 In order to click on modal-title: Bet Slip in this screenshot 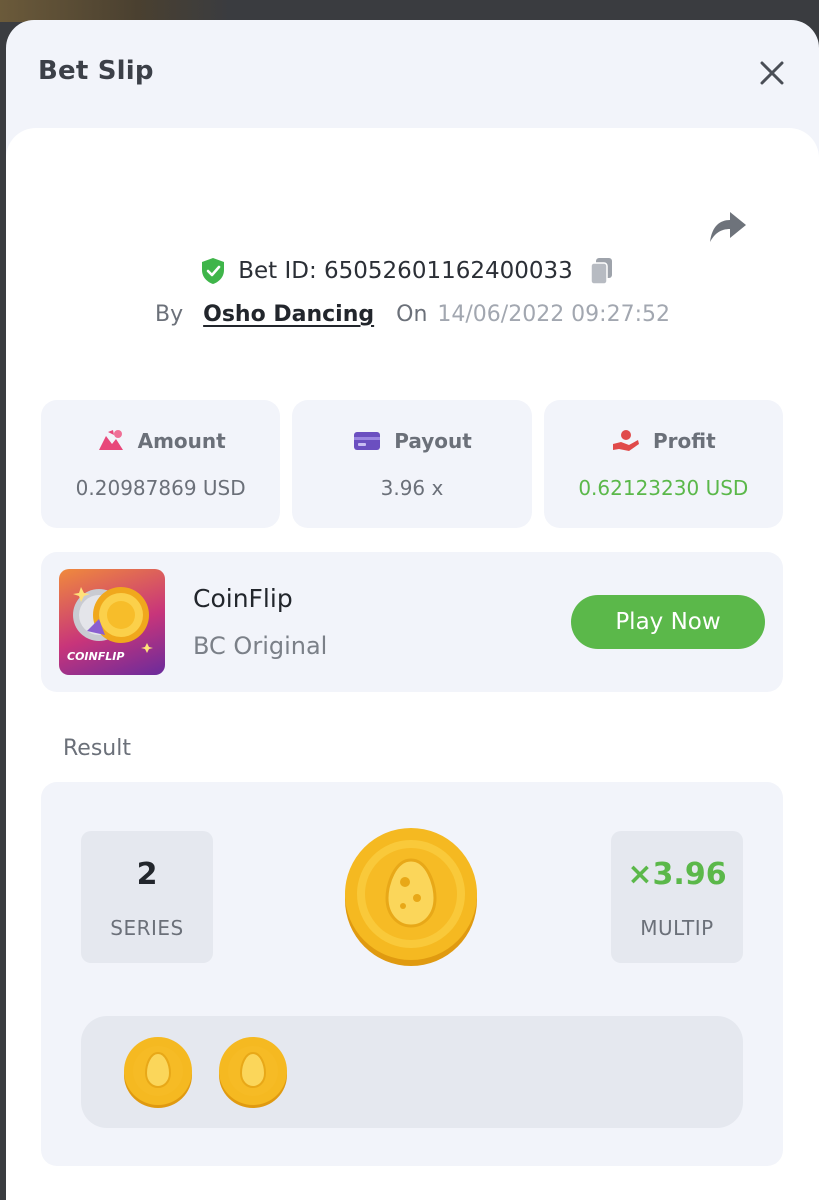, I will do `click(96, 71)`.